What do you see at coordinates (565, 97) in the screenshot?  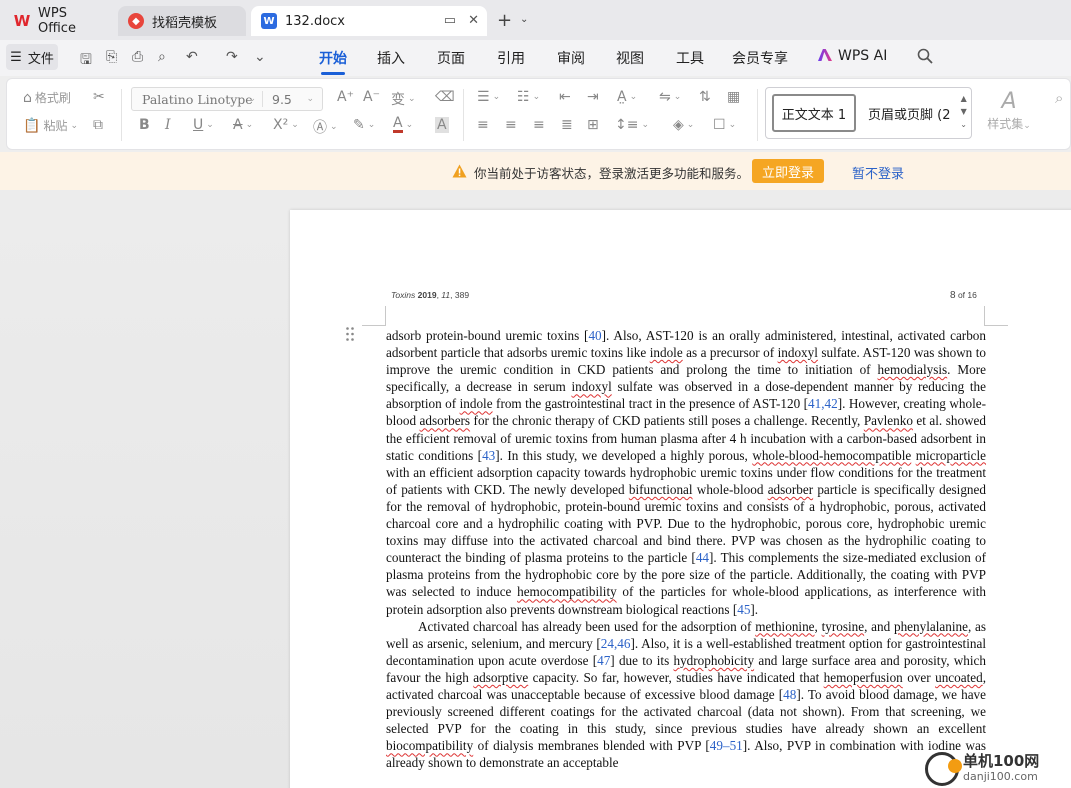 I see `decrease-indent-button: ⇤` at bounding box center [565, 97].